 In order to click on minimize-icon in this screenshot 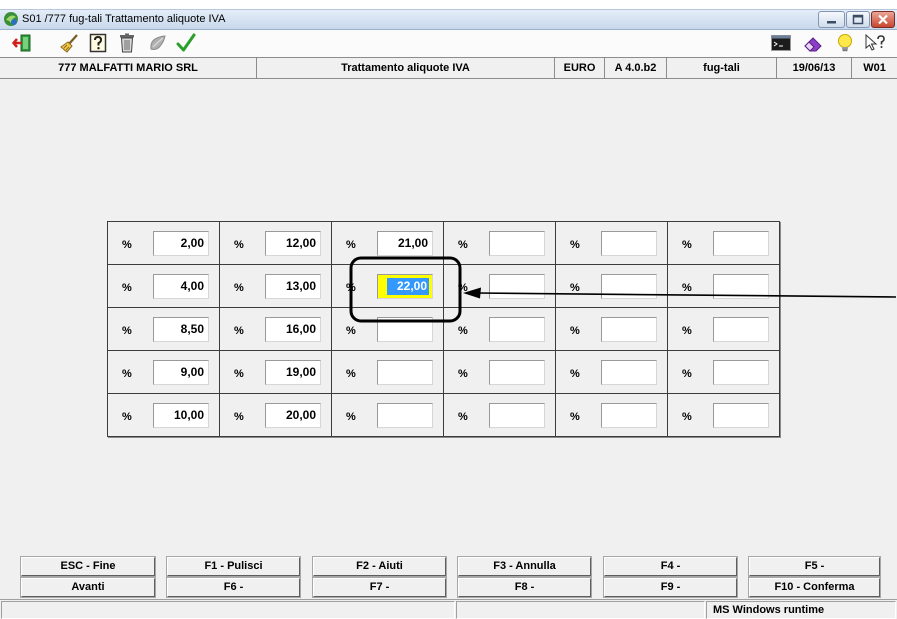, I will do `click(831, 22)`.